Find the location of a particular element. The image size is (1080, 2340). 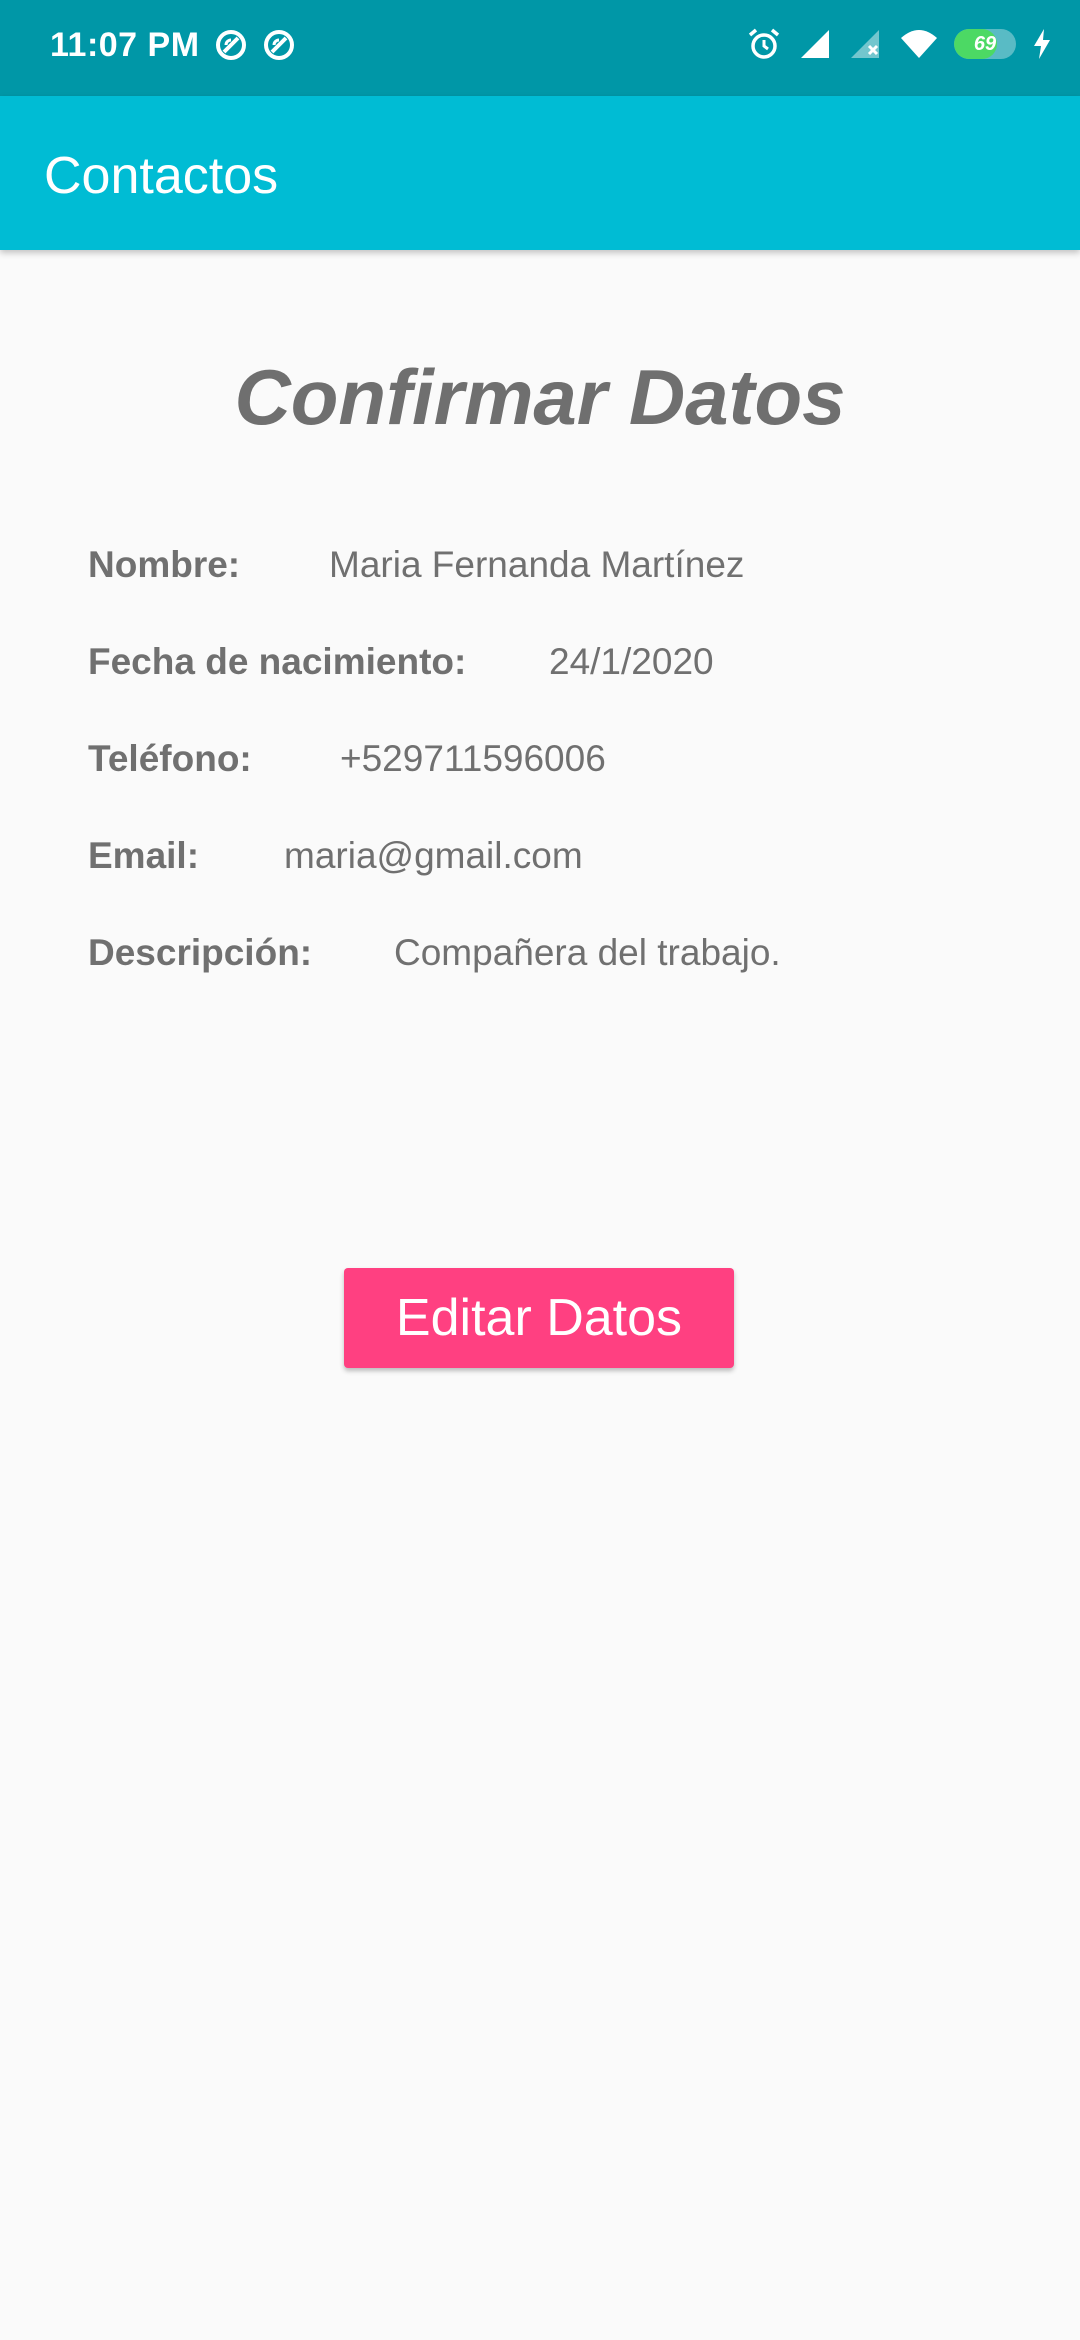

field-value: maria@gmail.com is located at coordinates (433, 855).